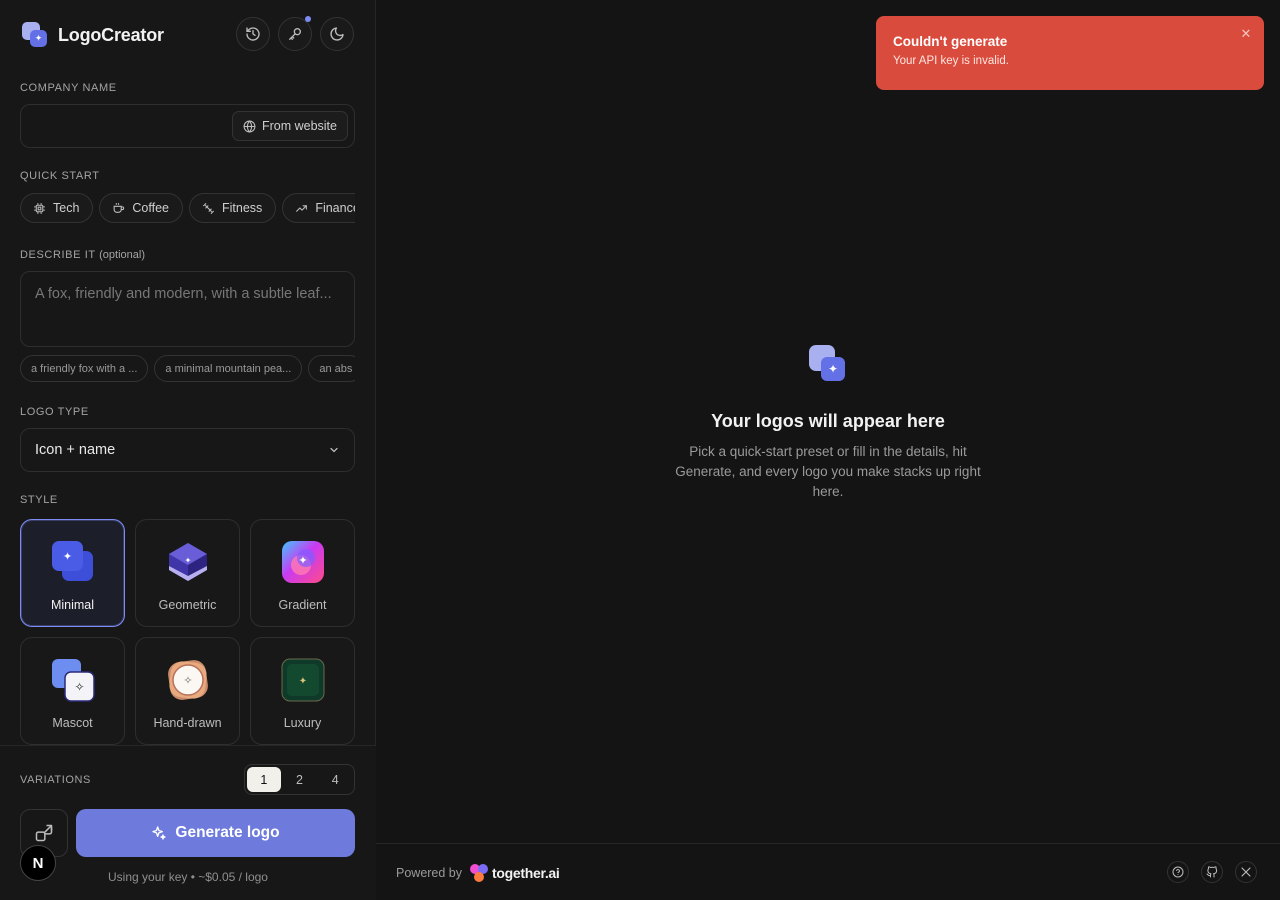 The image size is (1280, 900). What do you see at coordinates (828, 421) in the screenshot?
I see `empty-state-title: Your logos will appear here` at bounding box center [828, 421].